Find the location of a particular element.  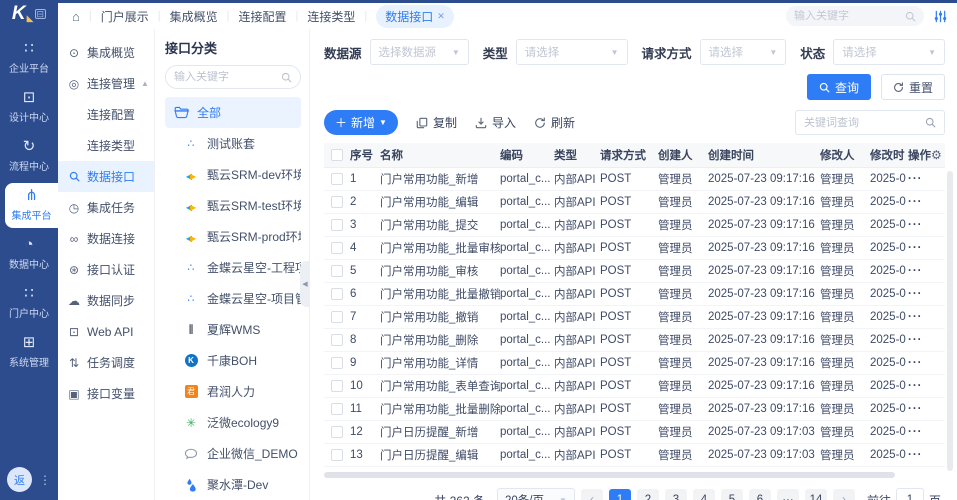

global-search-input is located at coordinates (846, 16).